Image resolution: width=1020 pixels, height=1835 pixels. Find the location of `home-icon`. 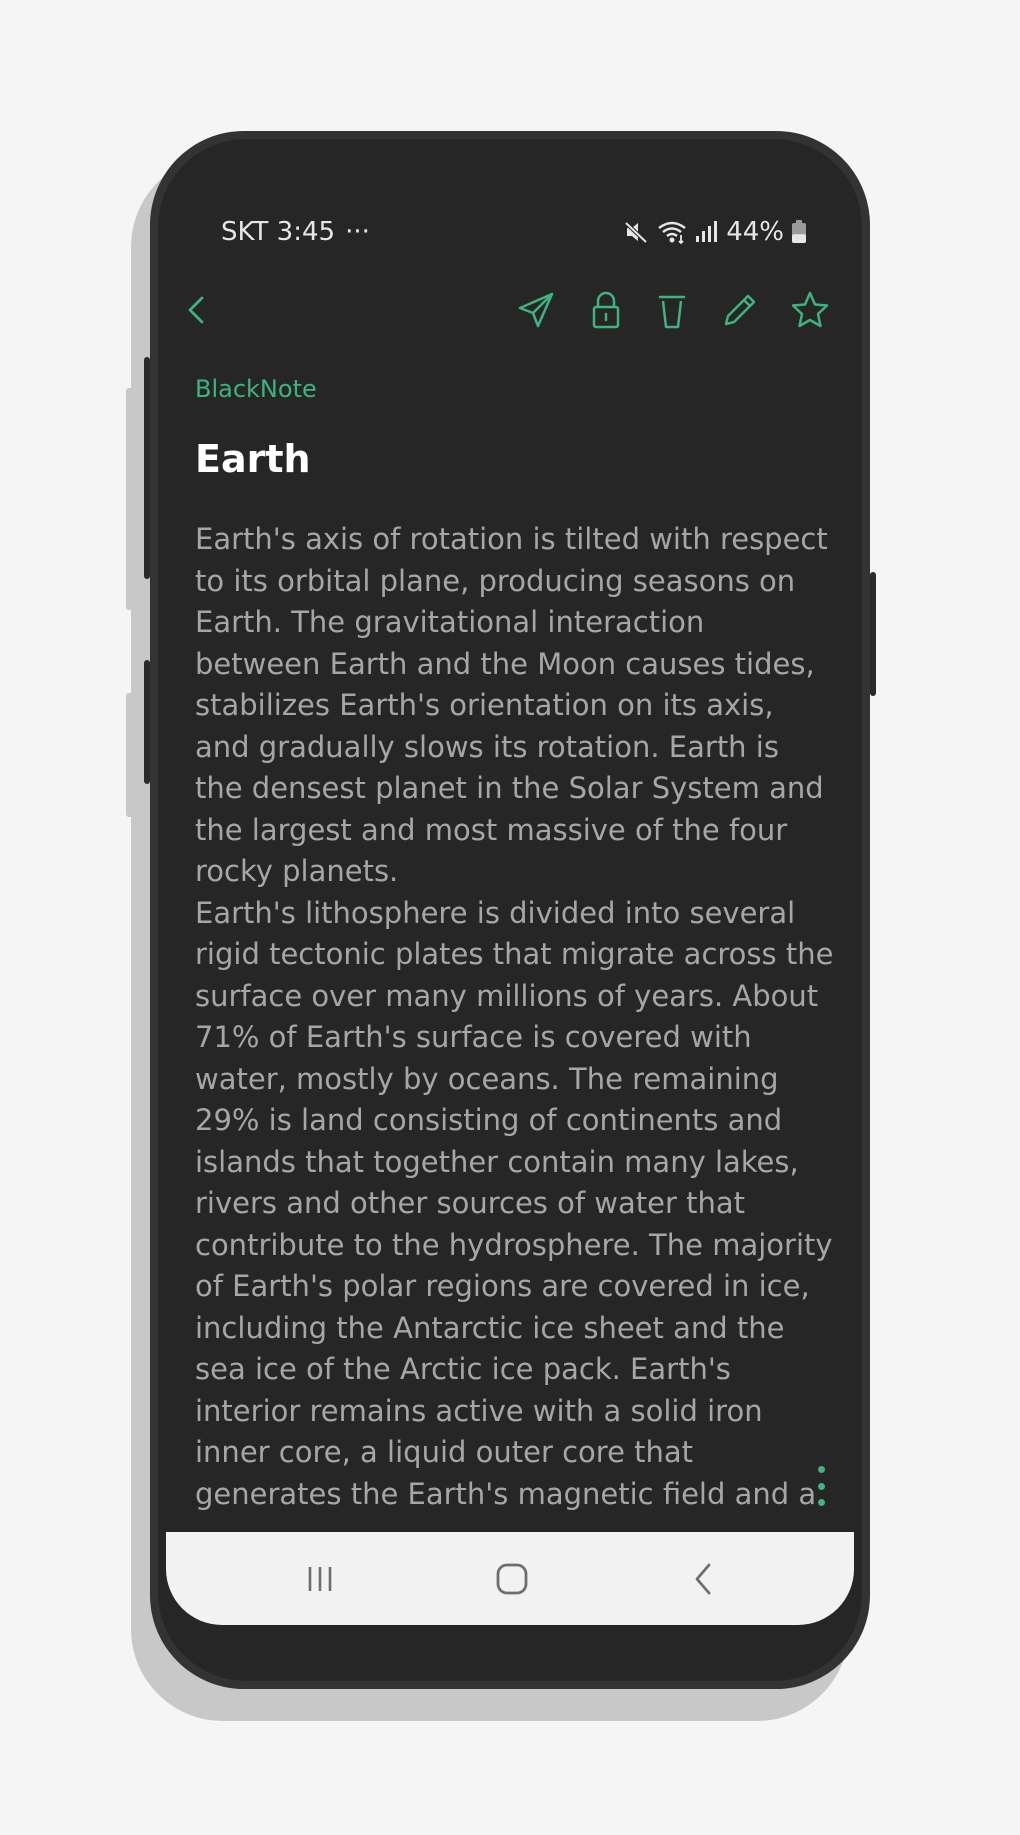

home-icon is located at coordinates (512, 1579).